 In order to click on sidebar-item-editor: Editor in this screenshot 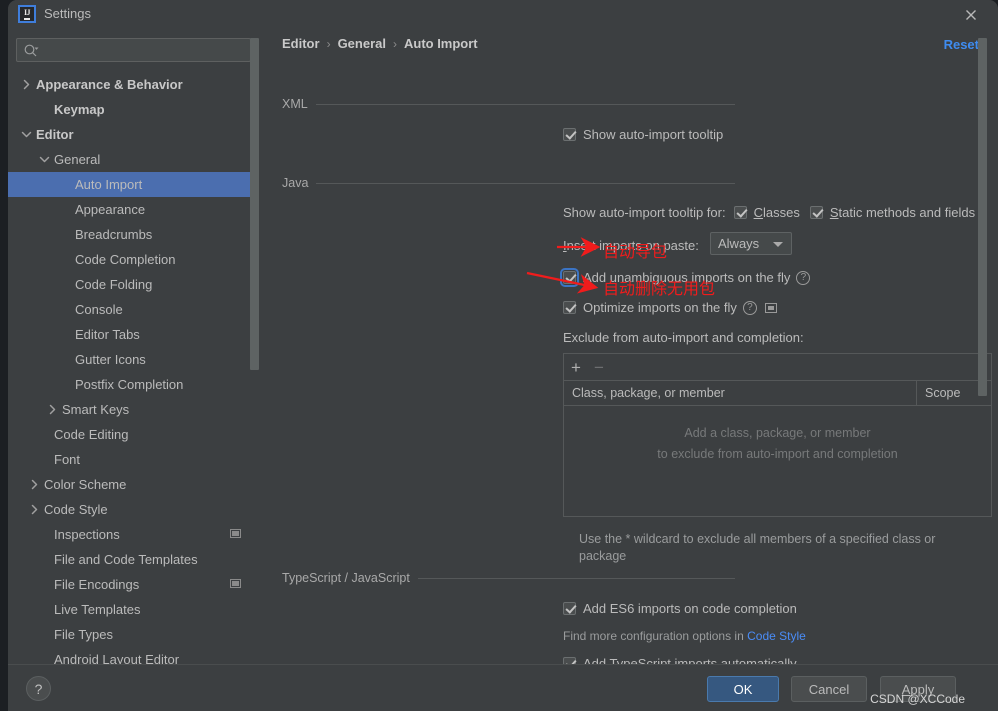, I will do `click(133, 134)`.